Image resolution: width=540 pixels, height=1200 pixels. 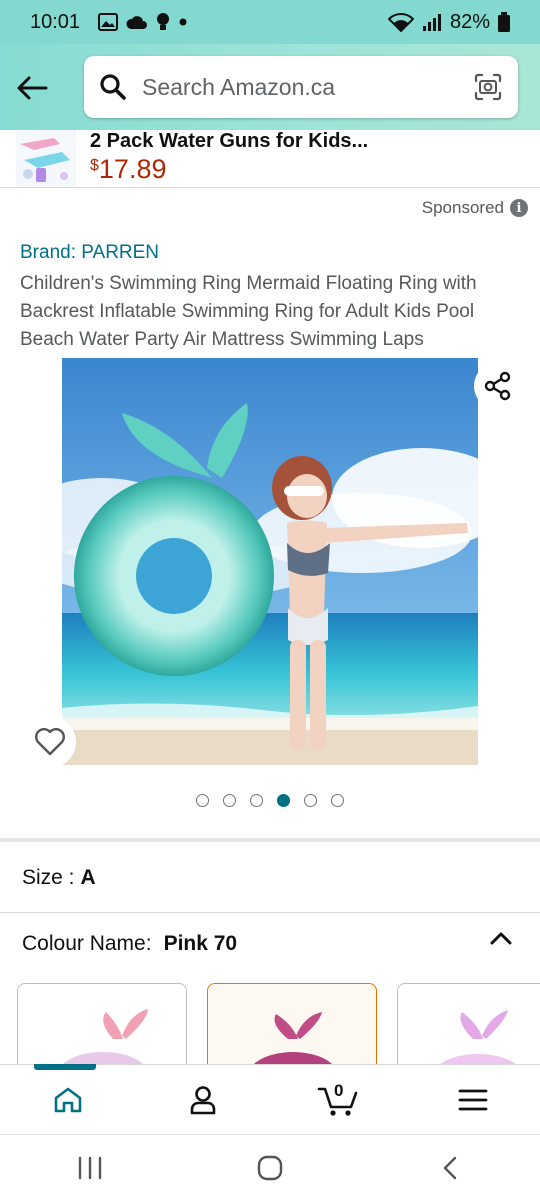 I want to click on search-icon, so click(x=113, y=87).